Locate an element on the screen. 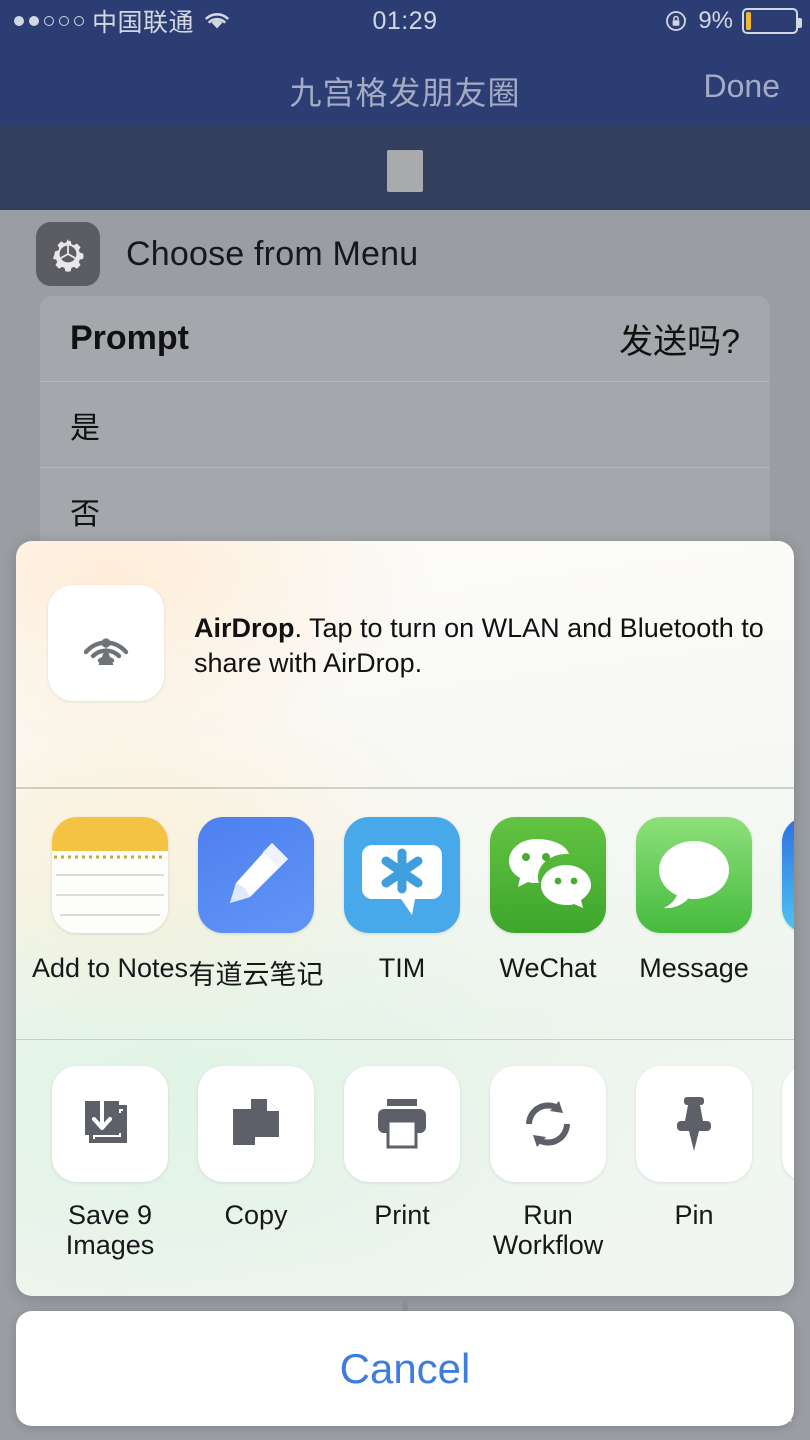  workflow-action-title: Choose from Menu is located at coordinates (272, 253).